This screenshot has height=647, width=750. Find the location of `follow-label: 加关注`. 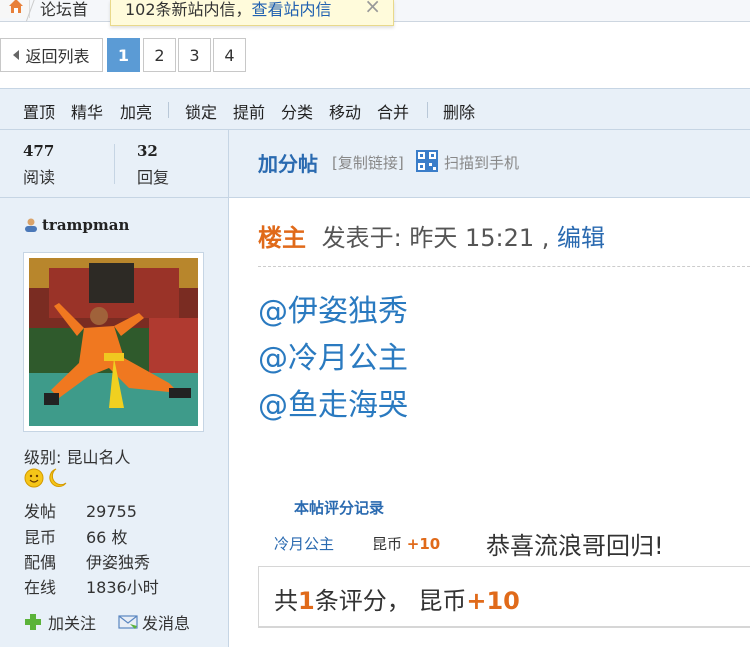

follow-label: 加关注 is located at coordinates (72, 623).